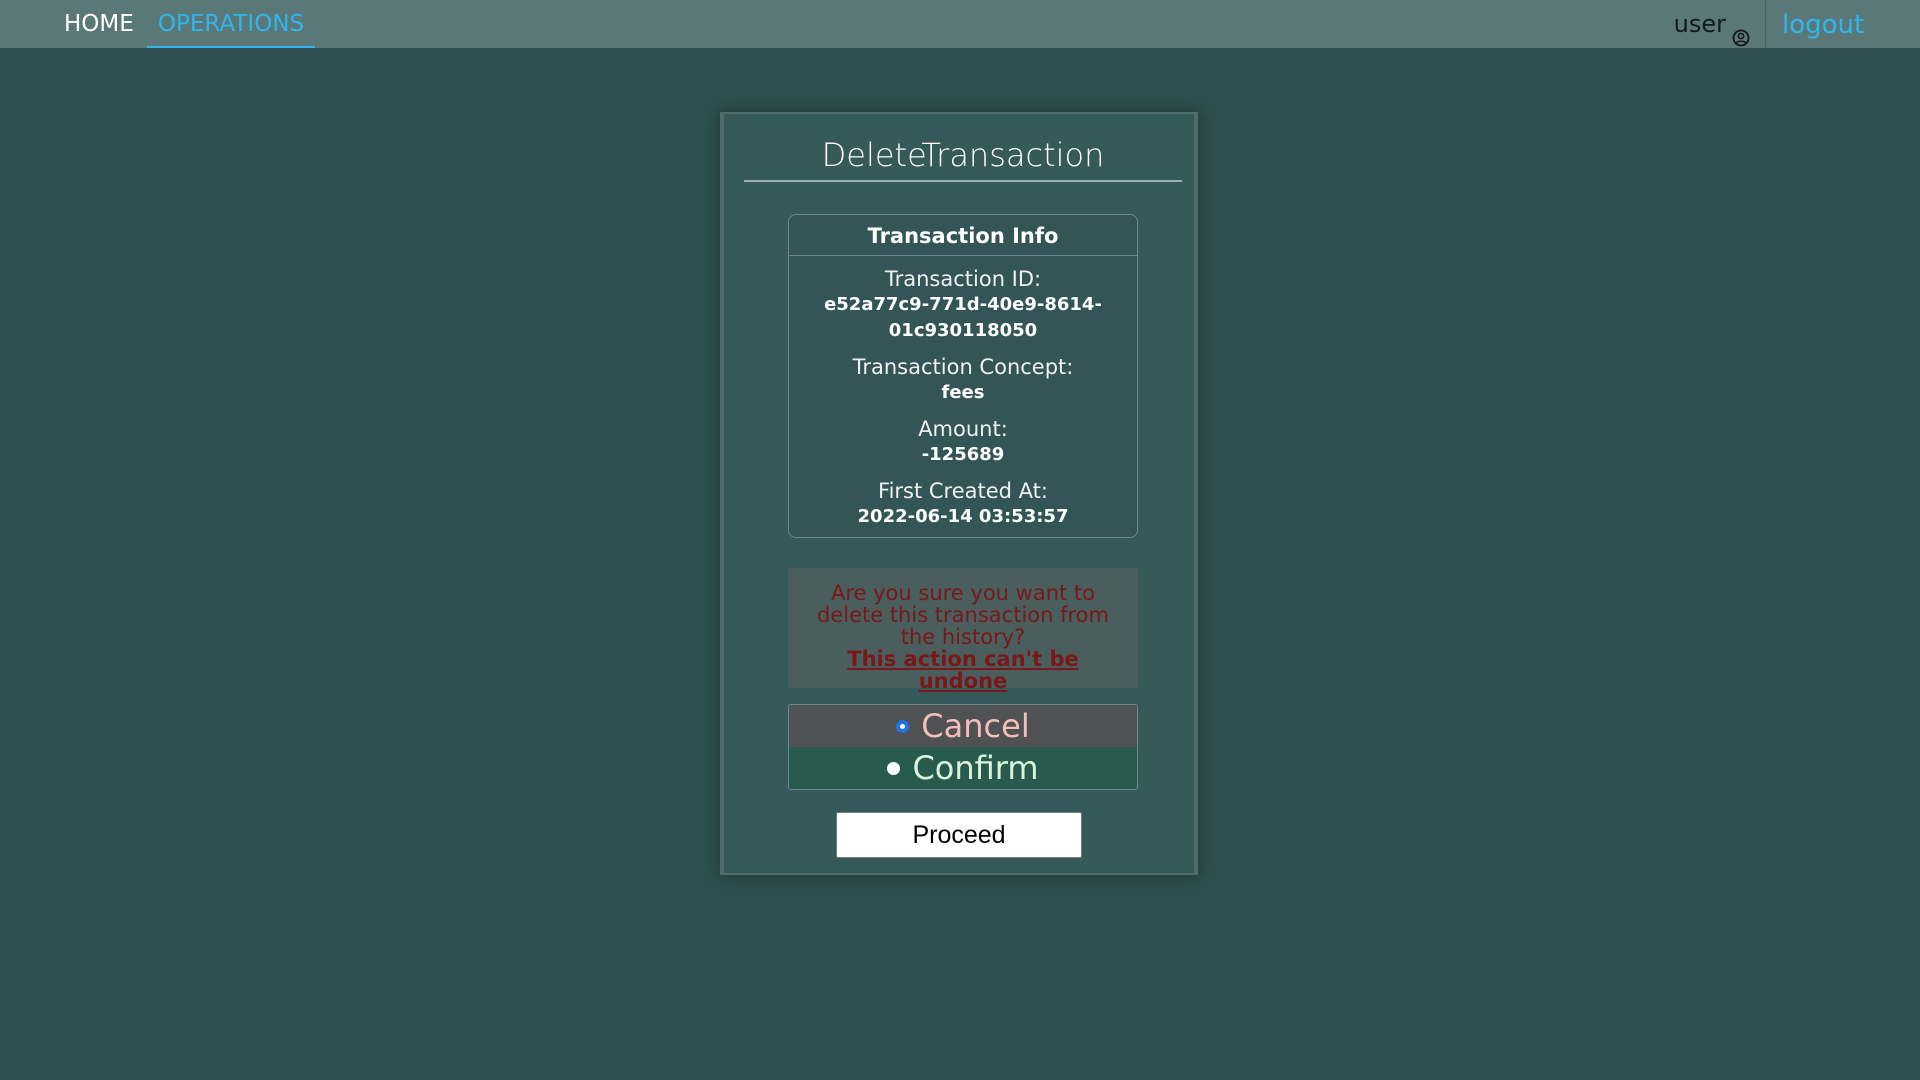  Describe the element at coordinates (963, 670) in the screenshot. I see `warning-emphasis: This action can't be undone` at that location.